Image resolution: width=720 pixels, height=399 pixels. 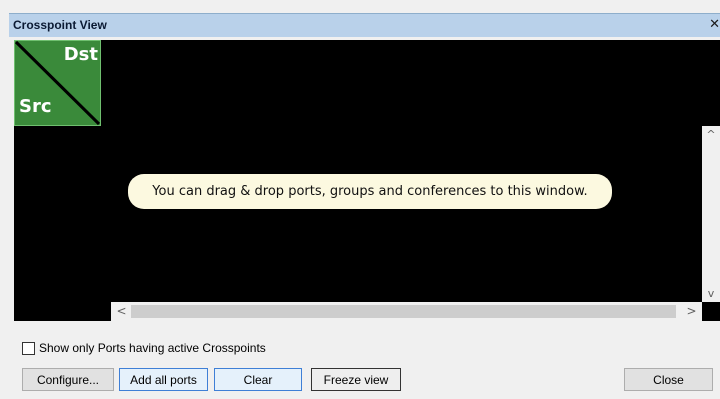 What do you see at coordinates (28, 348) in the screenshot?
I see `show-active-checkbox` at bounding box center [28, 348].